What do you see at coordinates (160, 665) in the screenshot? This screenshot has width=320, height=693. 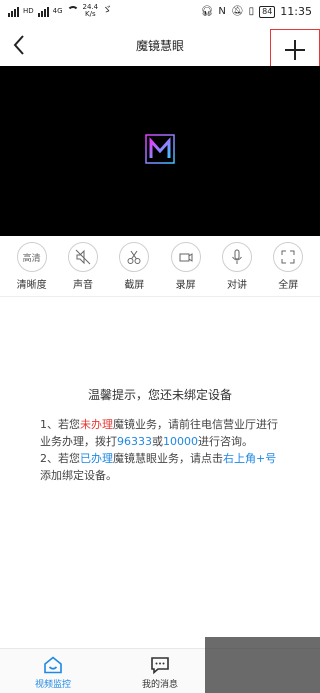 I see `message-icon` at bounding box center [160, 665].